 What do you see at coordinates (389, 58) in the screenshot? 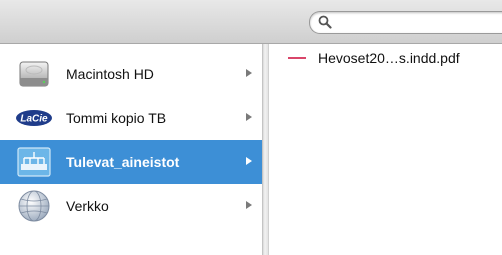
I see `file-name: Hevoset20…s.indd.pdf` at bounding box center [389, 58].